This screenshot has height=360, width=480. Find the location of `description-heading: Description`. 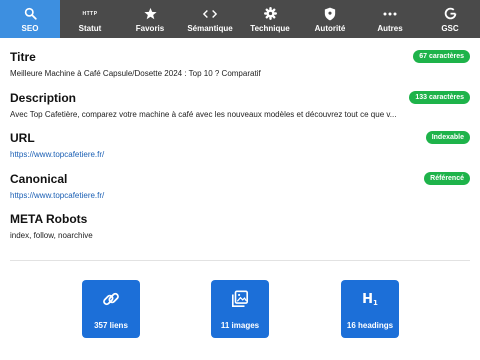

description-heading: Description is located at coordinates (43, 98).